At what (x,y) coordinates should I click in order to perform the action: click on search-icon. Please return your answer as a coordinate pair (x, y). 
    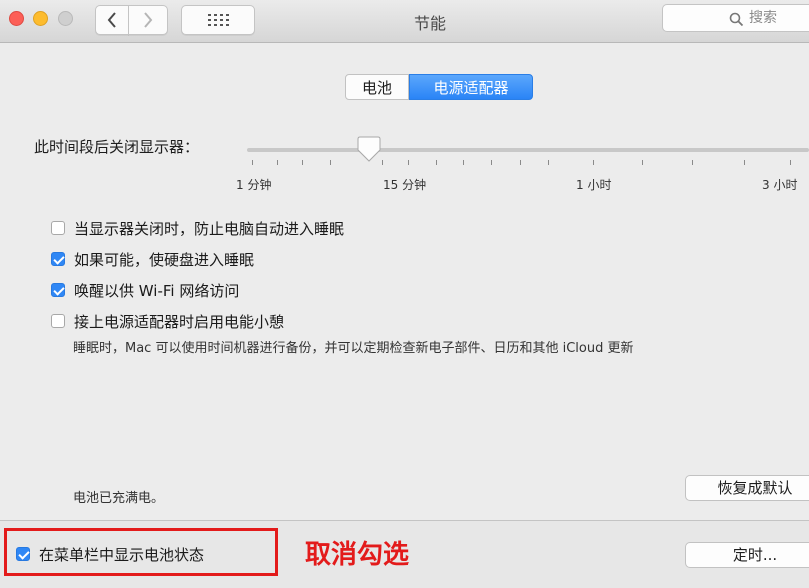
    Looking at the image, I should click on (736, 19).